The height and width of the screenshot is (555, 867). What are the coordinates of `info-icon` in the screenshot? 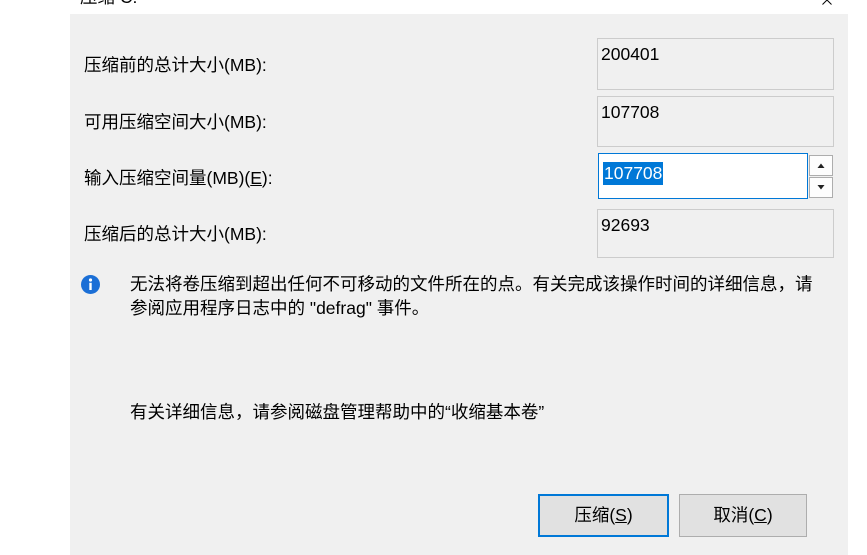 It's located at (90, 284).